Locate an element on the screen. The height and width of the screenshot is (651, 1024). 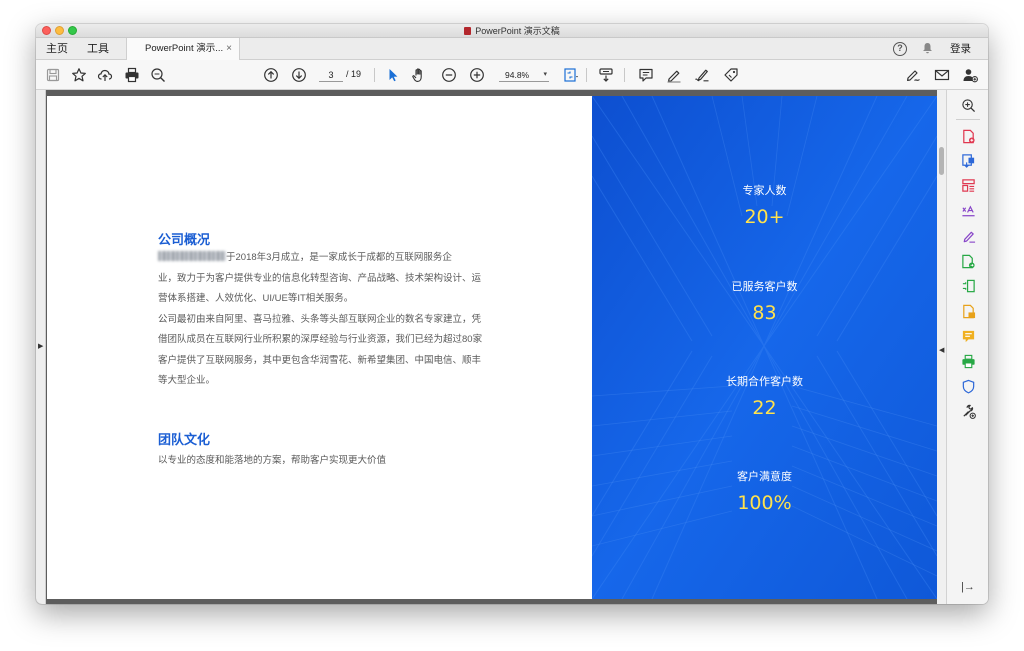
stat-label-clients-served: 已服务客户数 is located at coordinates (764, 287).